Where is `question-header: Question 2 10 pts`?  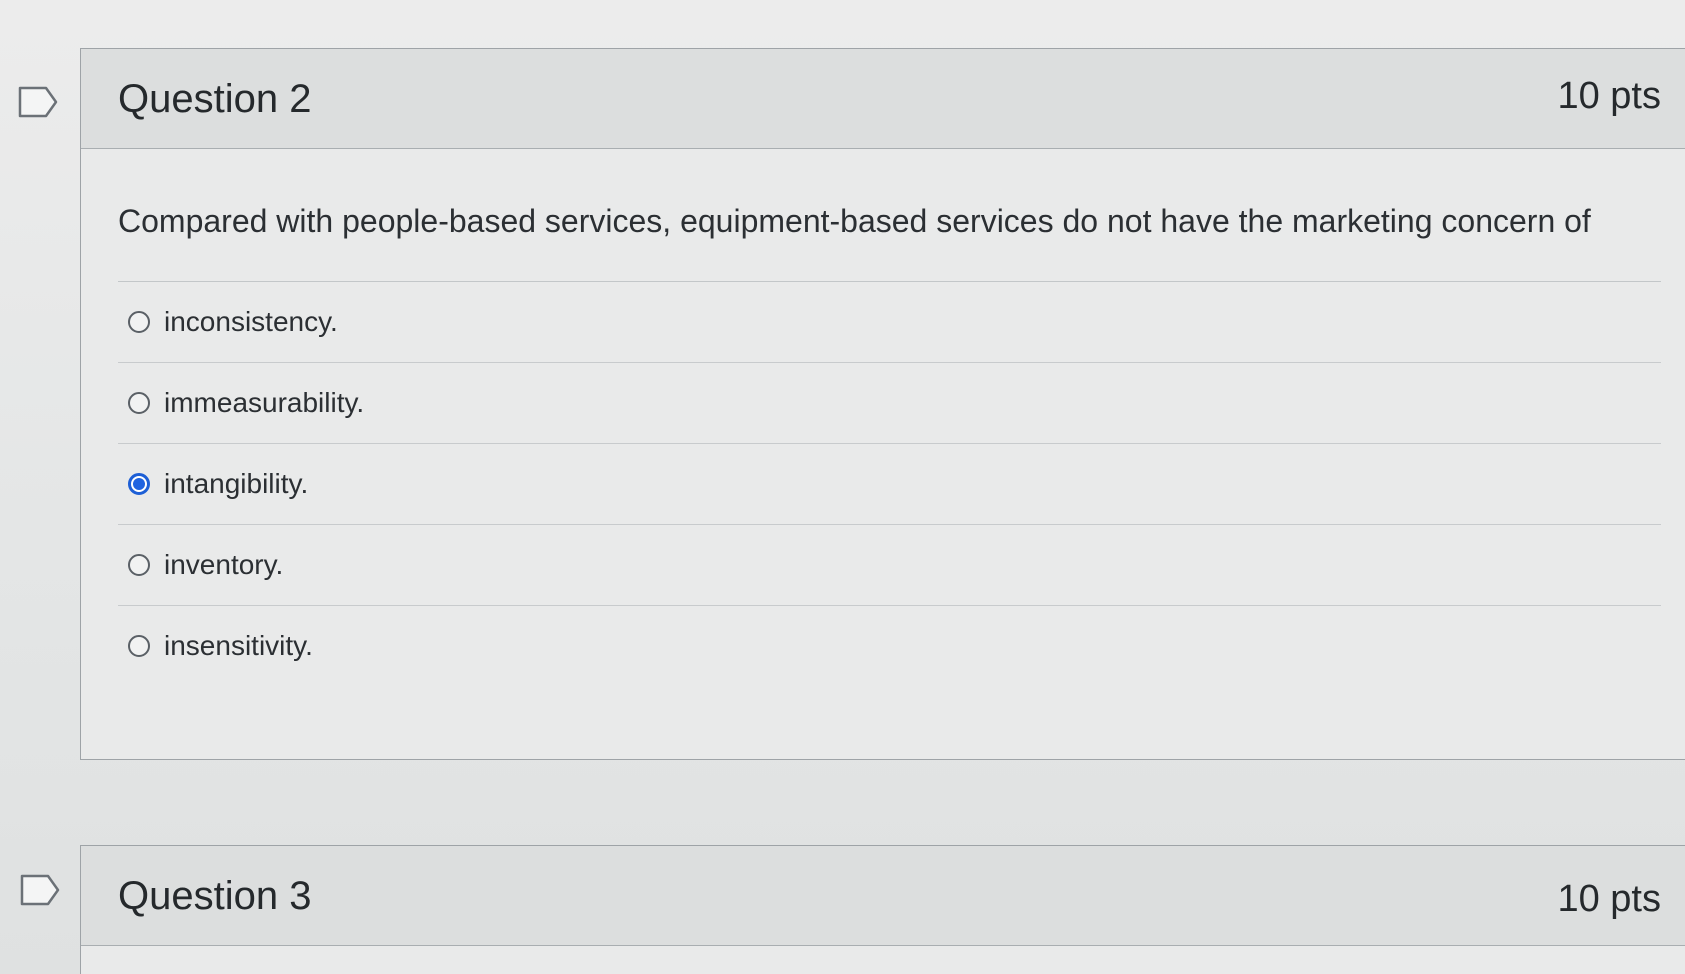 question-header: Question 2 10 pts is located at coordinates (883, 99).